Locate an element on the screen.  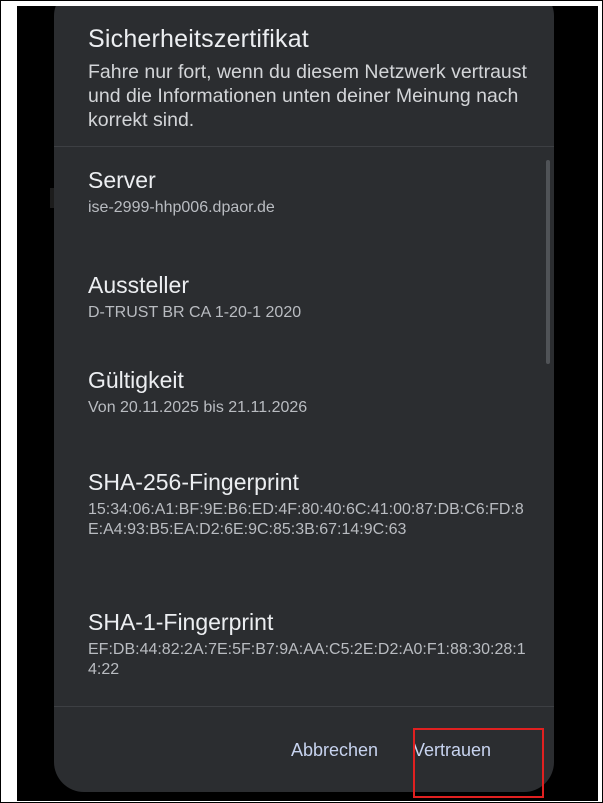
field-issuer: Aussteller D-TRUST BR CA 1-20-1 2020 is located at coordinates (314, 297).